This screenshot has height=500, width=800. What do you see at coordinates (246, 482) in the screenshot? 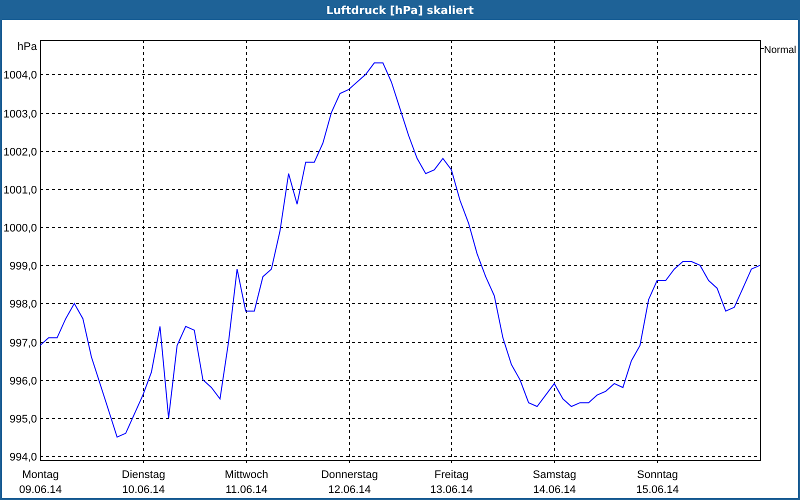
I see `x-axis-label: Mittwoch 11.06.14` at bounding box center [246, 482].